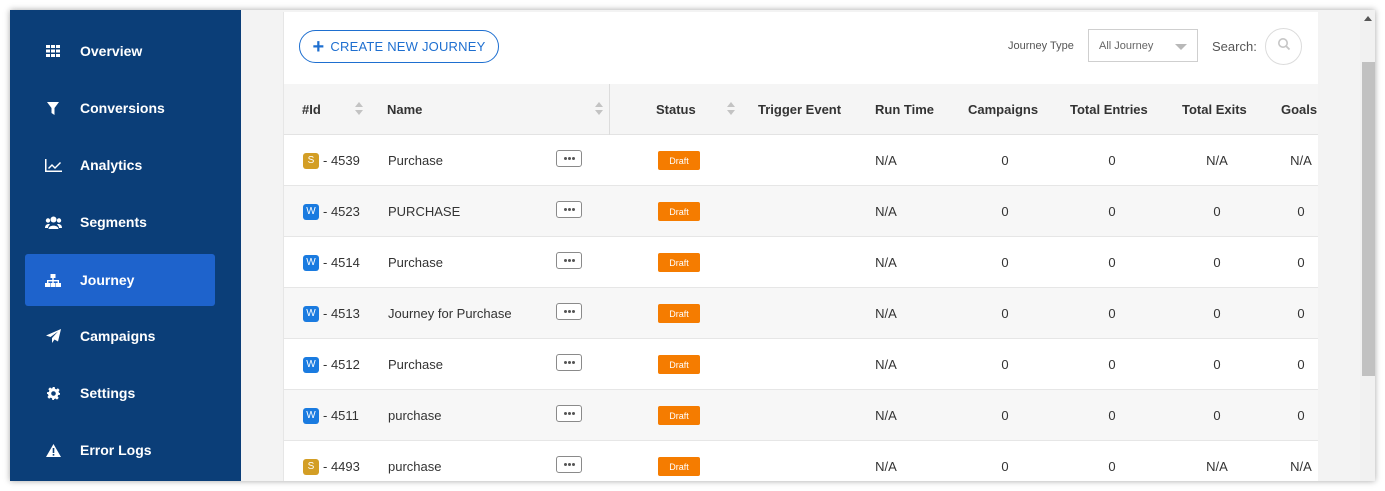  Describe the element at coordinates (408, 46) in the screenshot. I see `create-button-label: CREATE NEW JOURNEY` at that location.